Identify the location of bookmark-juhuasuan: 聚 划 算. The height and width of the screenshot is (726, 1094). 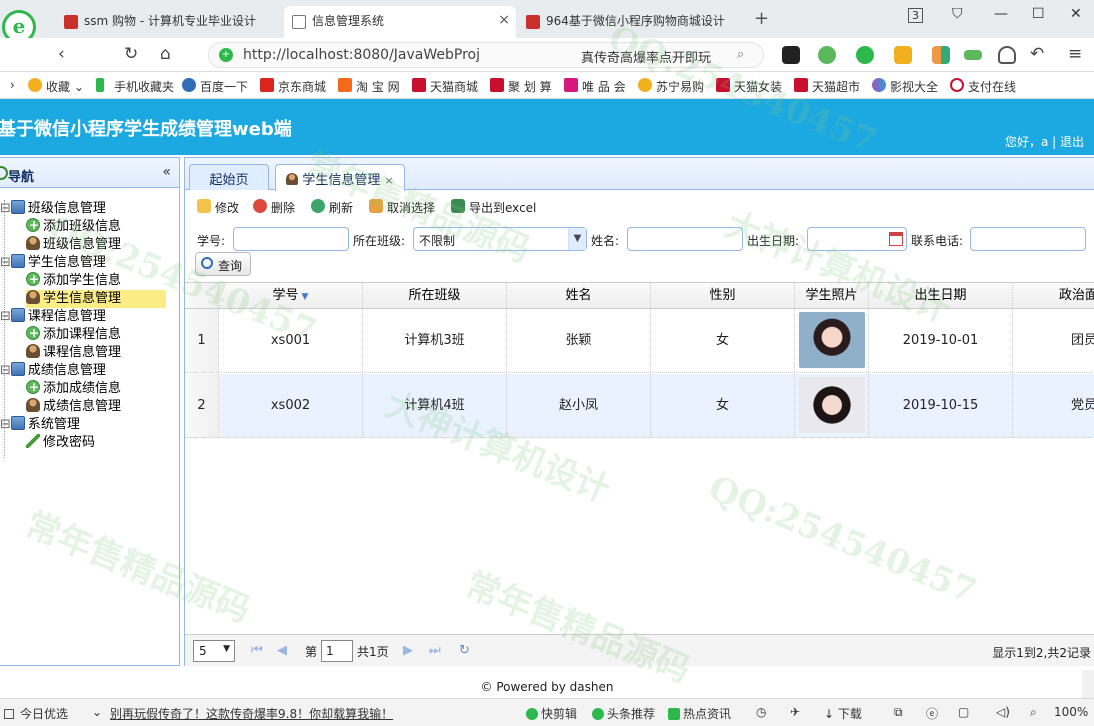
(521, 86).